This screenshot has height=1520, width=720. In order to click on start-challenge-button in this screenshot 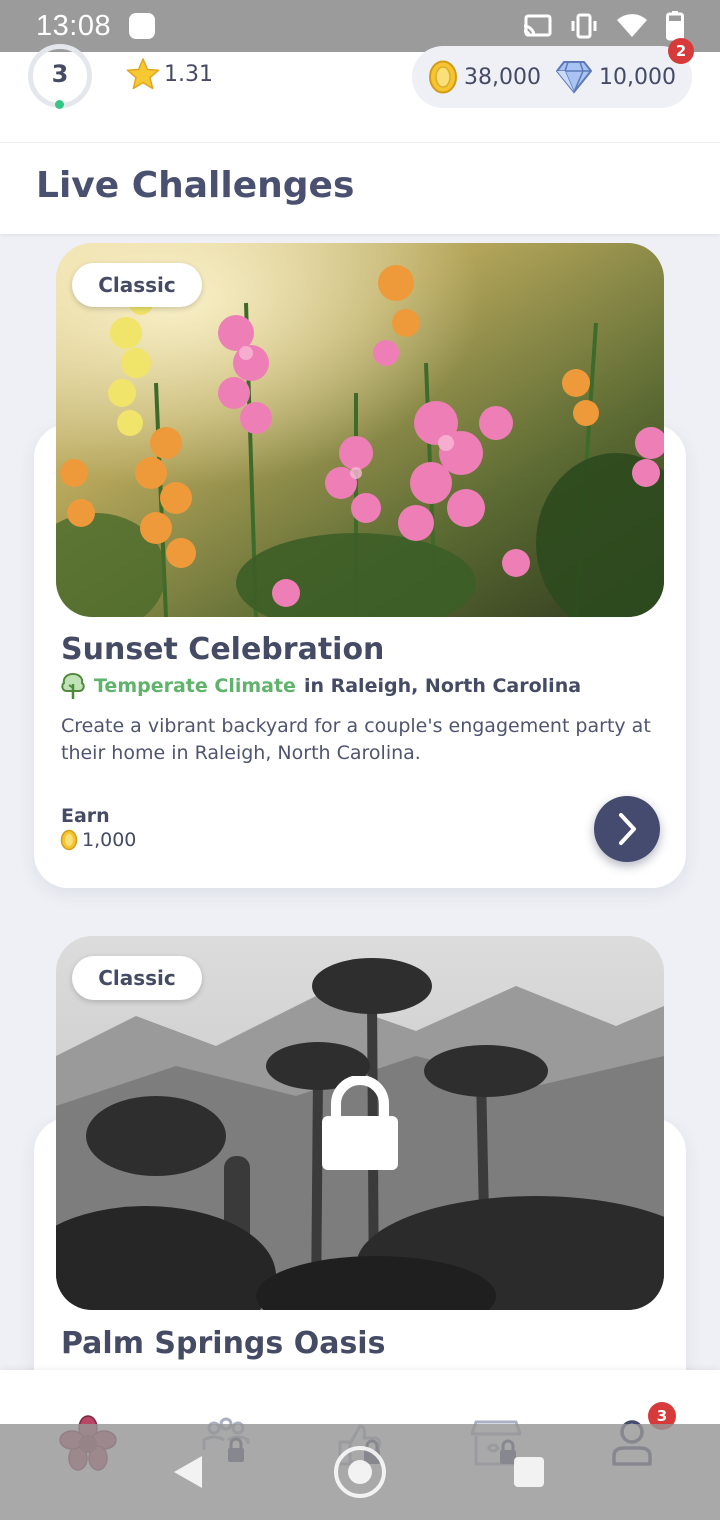, I will do `click(627, 829)`.